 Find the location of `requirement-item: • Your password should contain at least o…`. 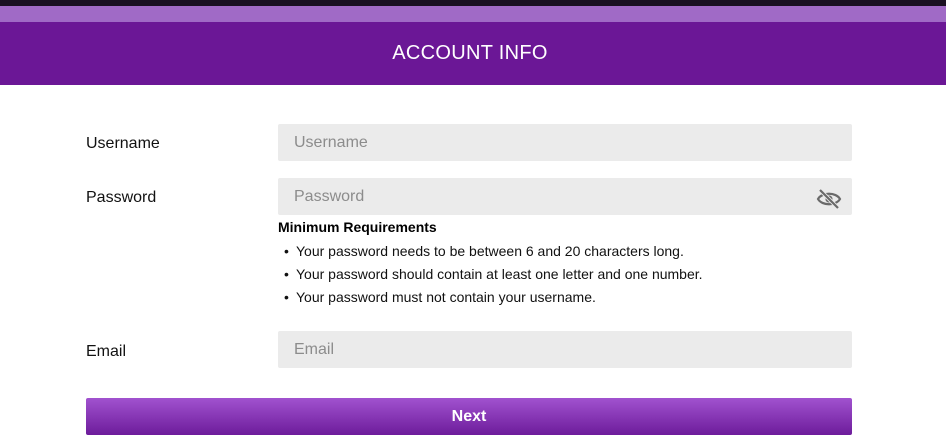

requirement-item: • Your password should contain at least o… is located at coordinates (565, 274).